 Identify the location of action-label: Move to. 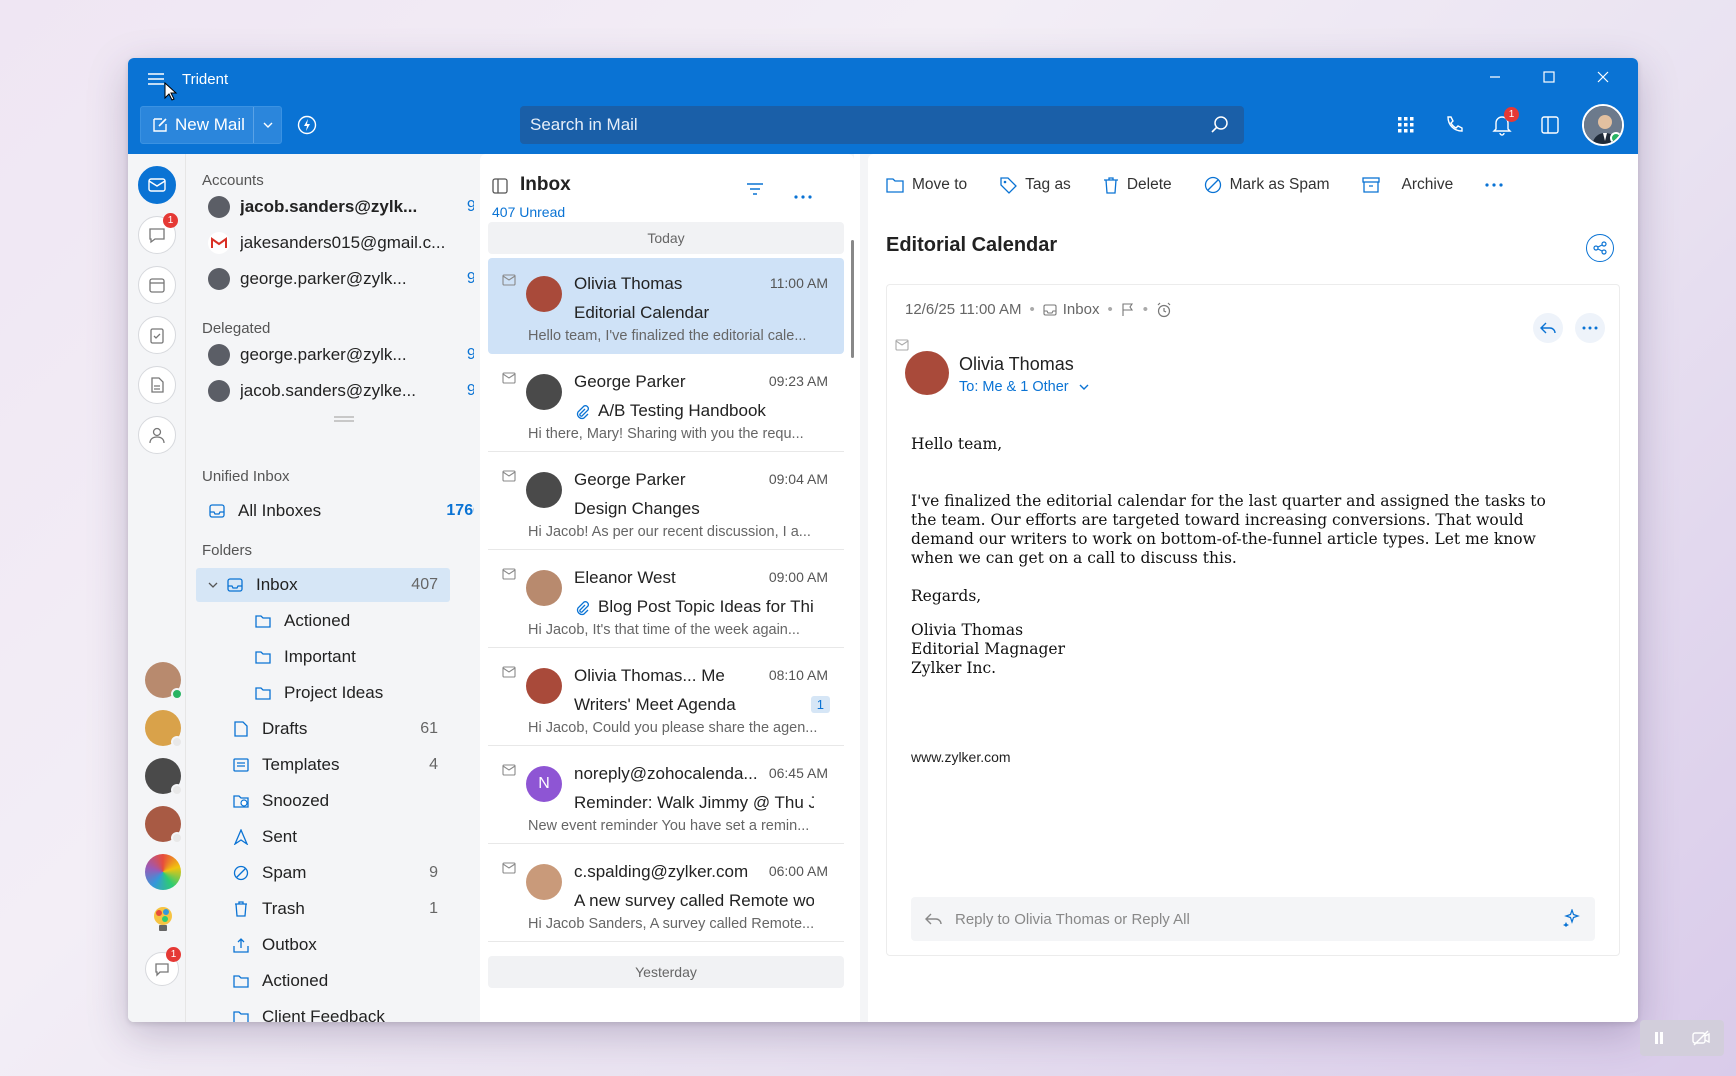
(940, 184).